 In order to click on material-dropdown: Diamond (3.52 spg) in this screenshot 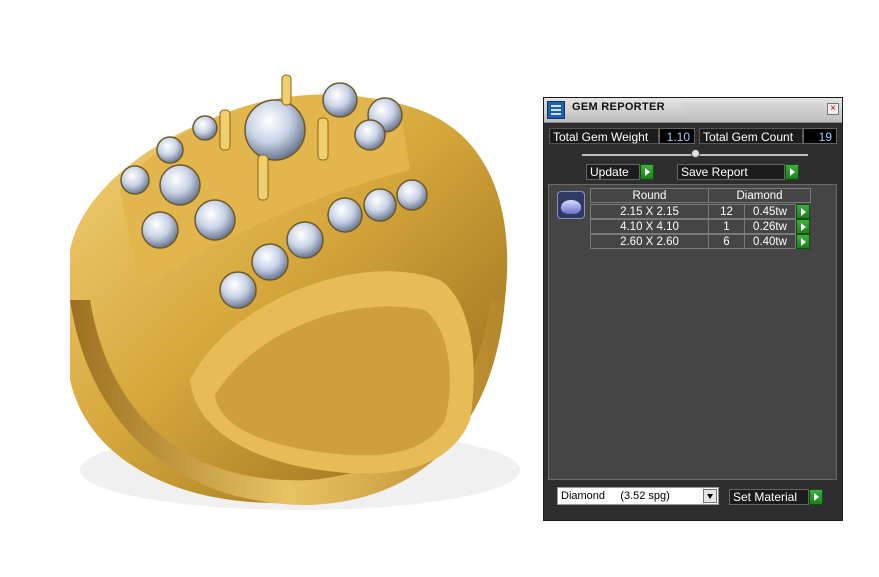, I will do `click(638, 496)`.